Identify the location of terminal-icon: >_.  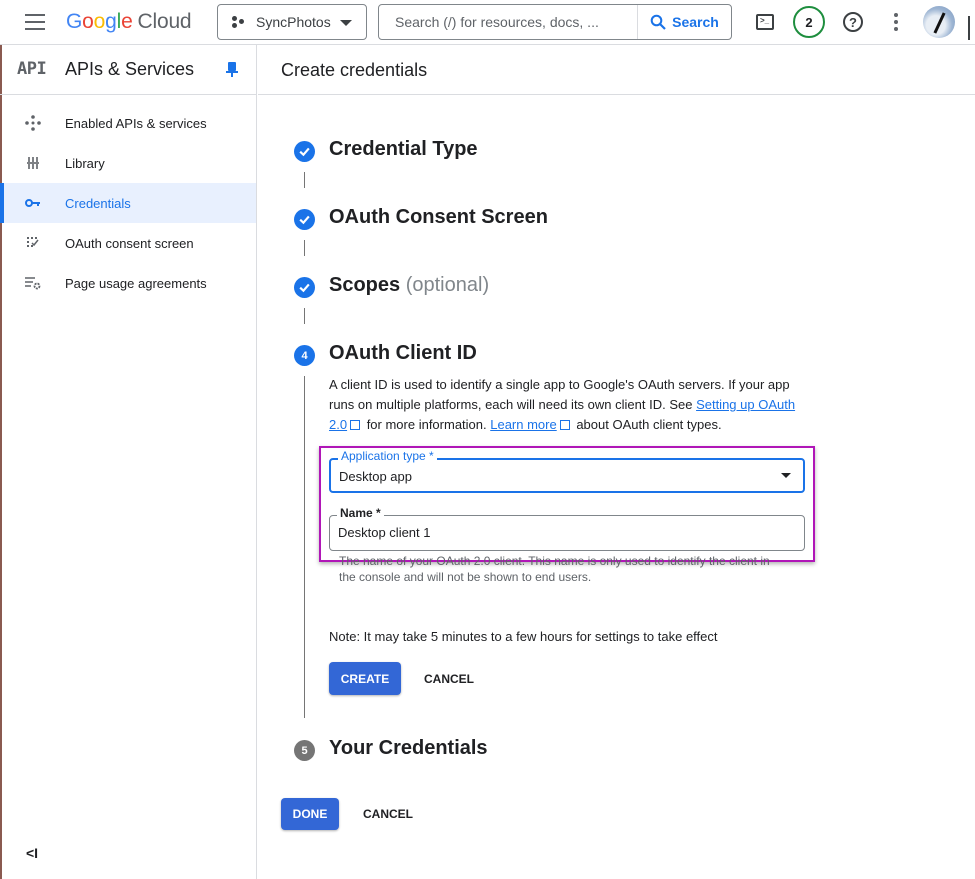
(765, 22).